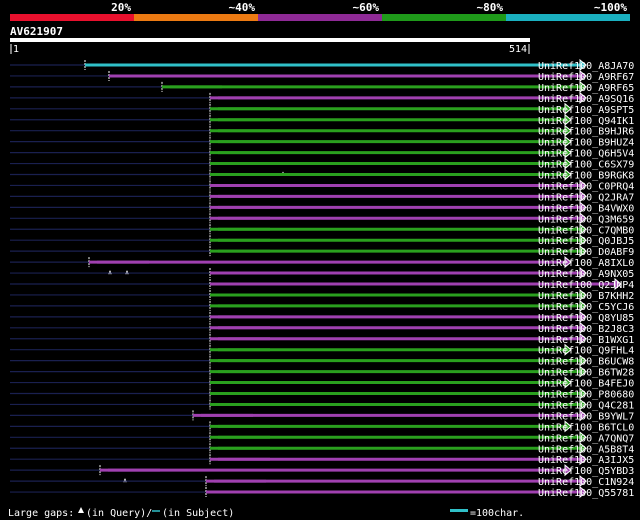 Image resolution: width=640 pixels, height=520 pixels. What do you see at coordinates (586, 318) in the screenshot?
I see `hit-label: UniRef100_Q8YU85` at bounding box center [586, 318].